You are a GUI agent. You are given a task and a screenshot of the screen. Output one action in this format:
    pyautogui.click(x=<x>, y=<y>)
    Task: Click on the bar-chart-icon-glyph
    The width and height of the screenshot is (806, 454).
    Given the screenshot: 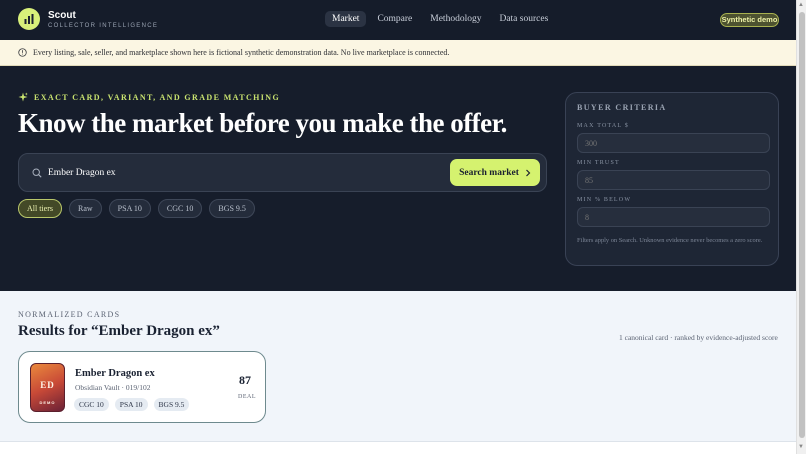 What is the action you would take?
    pyautogui.click(x=29, y=19)
    